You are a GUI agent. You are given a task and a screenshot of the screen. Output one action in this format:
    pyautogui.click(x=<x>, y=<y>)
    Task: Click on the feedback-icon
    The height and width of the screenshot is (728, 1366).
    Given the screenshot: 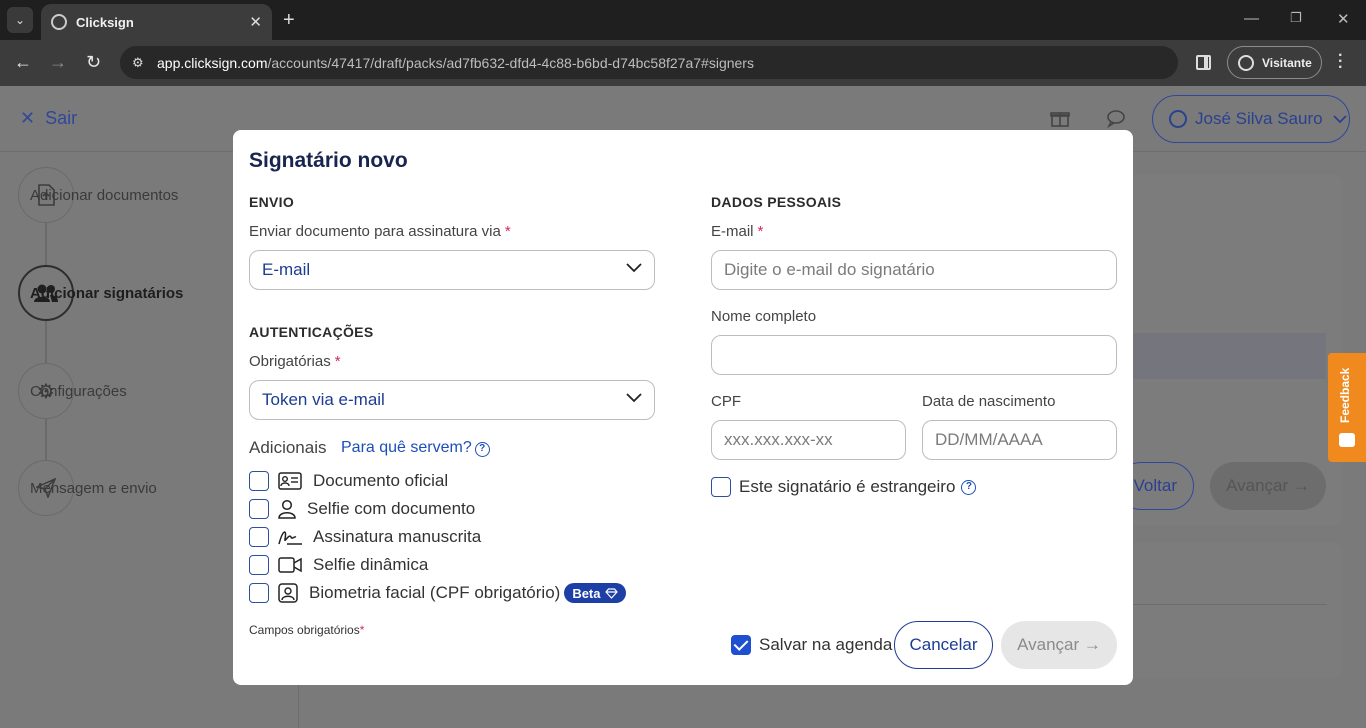 What is the action you would take?
    pyautogui.click(x=1347, y=440)
    